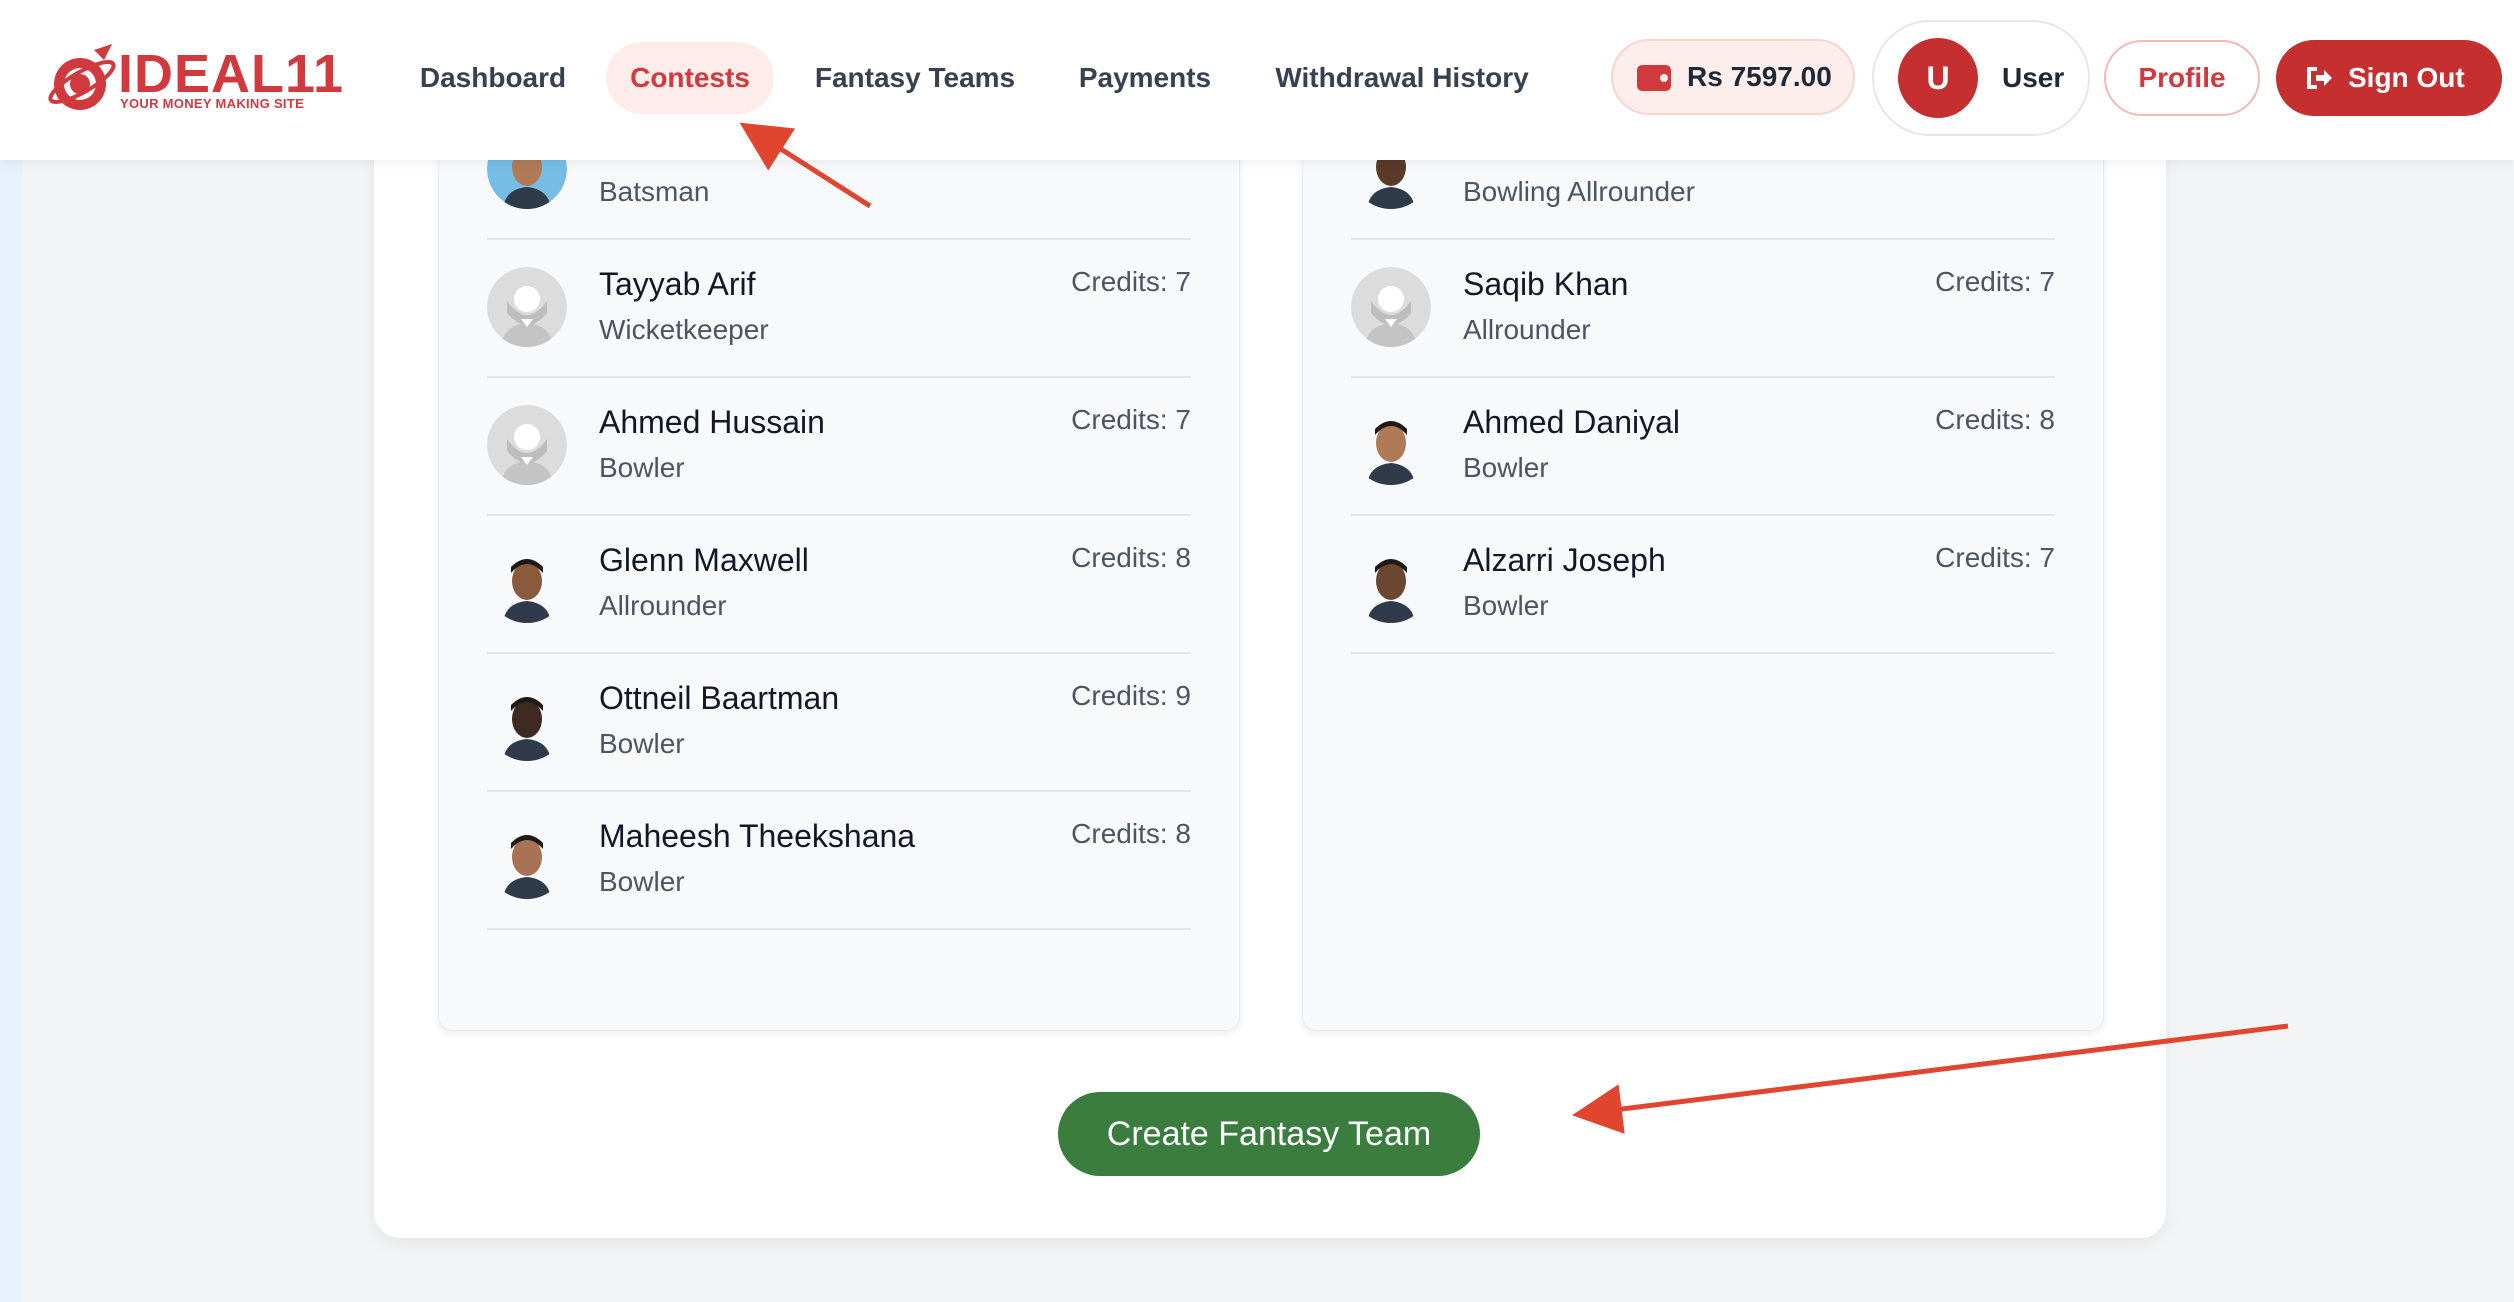 This screenshot has width=2514, height=1302. Describe the element at coordinates (82, 77) in the screenshot. I see `logo-mark-icon` at that location.